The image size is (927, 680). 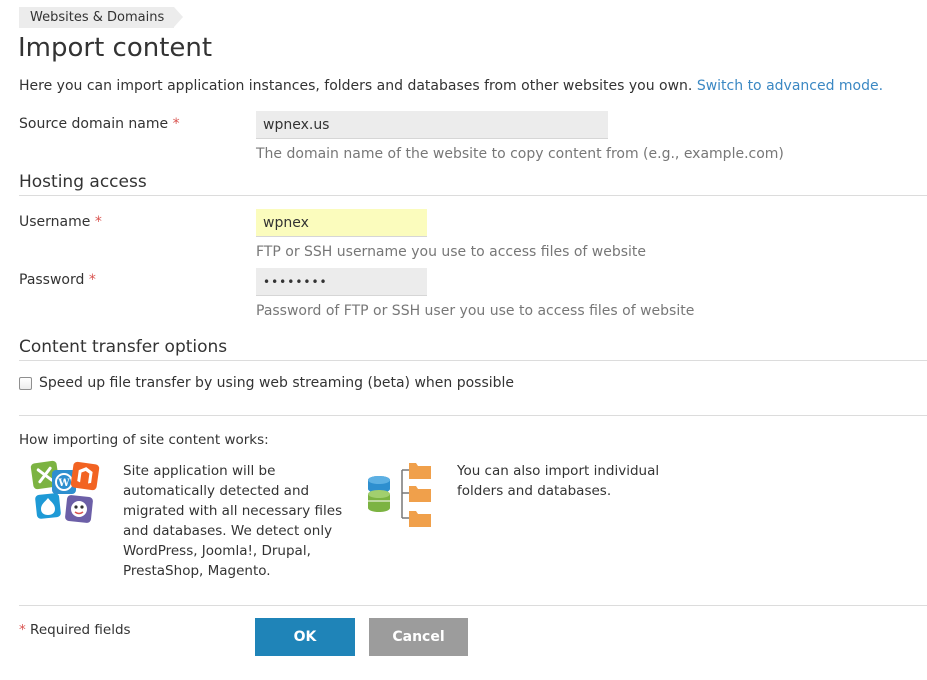 I want to click on source-domain-label-text: Source domain name, so click(x=94, y=124).